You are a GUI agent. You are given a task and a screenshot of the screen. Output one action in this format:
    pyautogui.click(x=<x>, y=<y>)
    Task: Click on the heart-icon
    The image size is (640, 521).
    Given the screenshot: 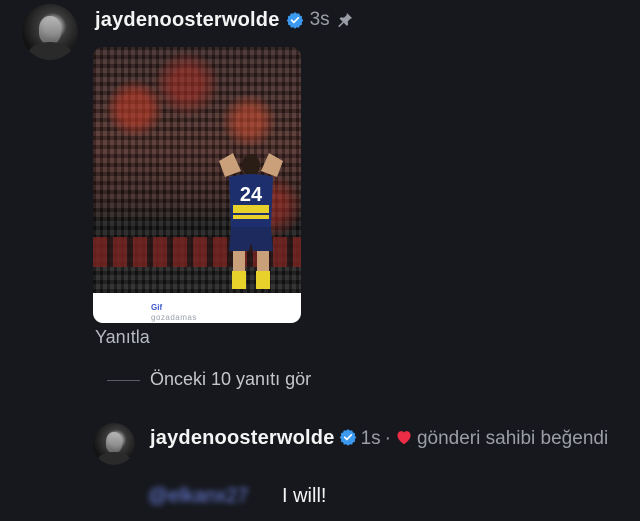 What is the action you would take?
    pyautogui.click(x=404, y=438)
    